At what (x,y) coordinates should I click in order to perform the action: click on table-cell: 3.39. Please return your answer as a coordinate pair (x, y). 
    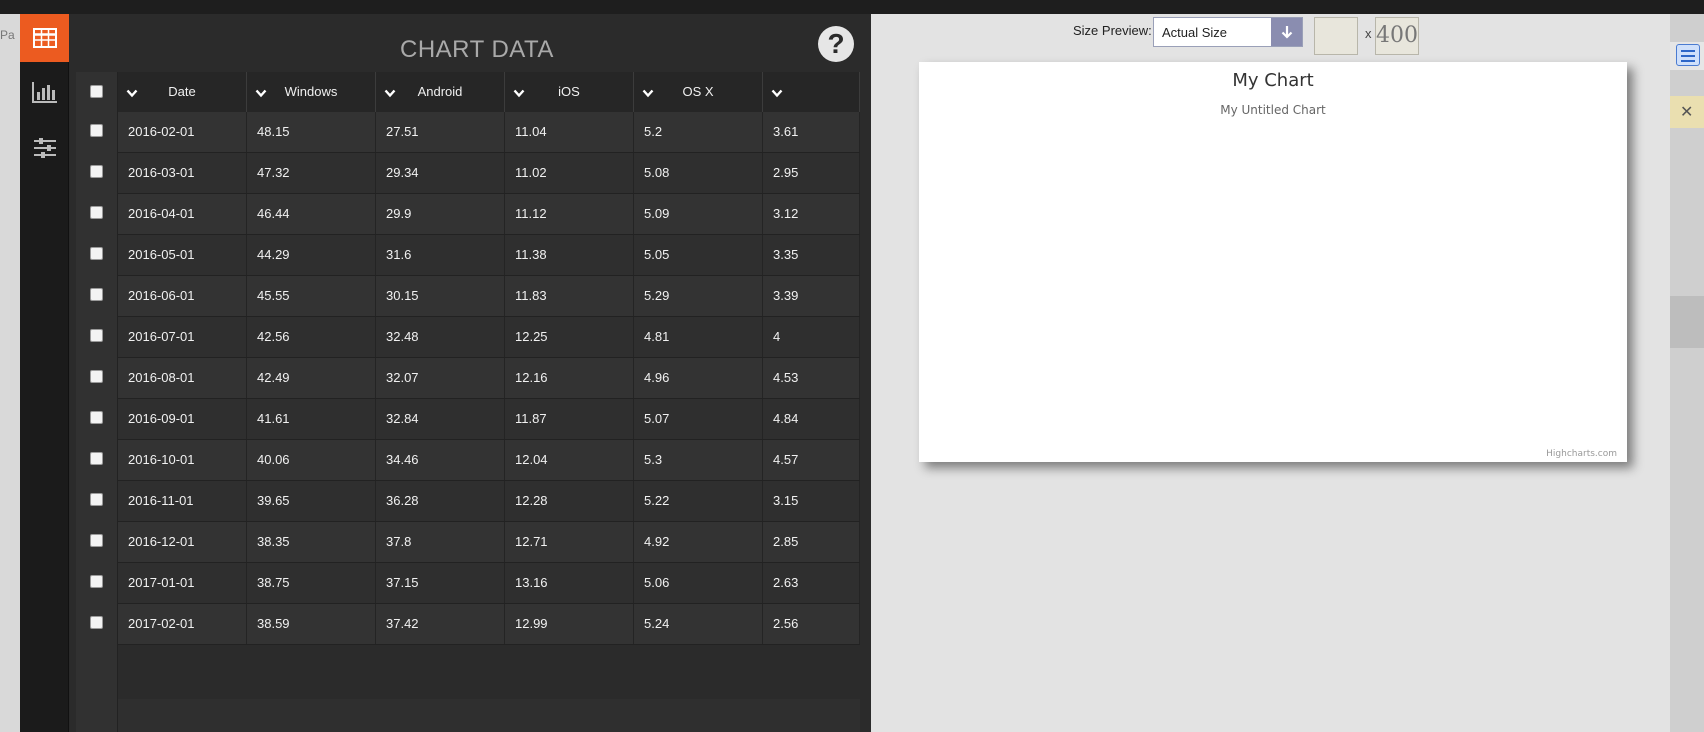
    Looking at the image, I should click on (811, 296).